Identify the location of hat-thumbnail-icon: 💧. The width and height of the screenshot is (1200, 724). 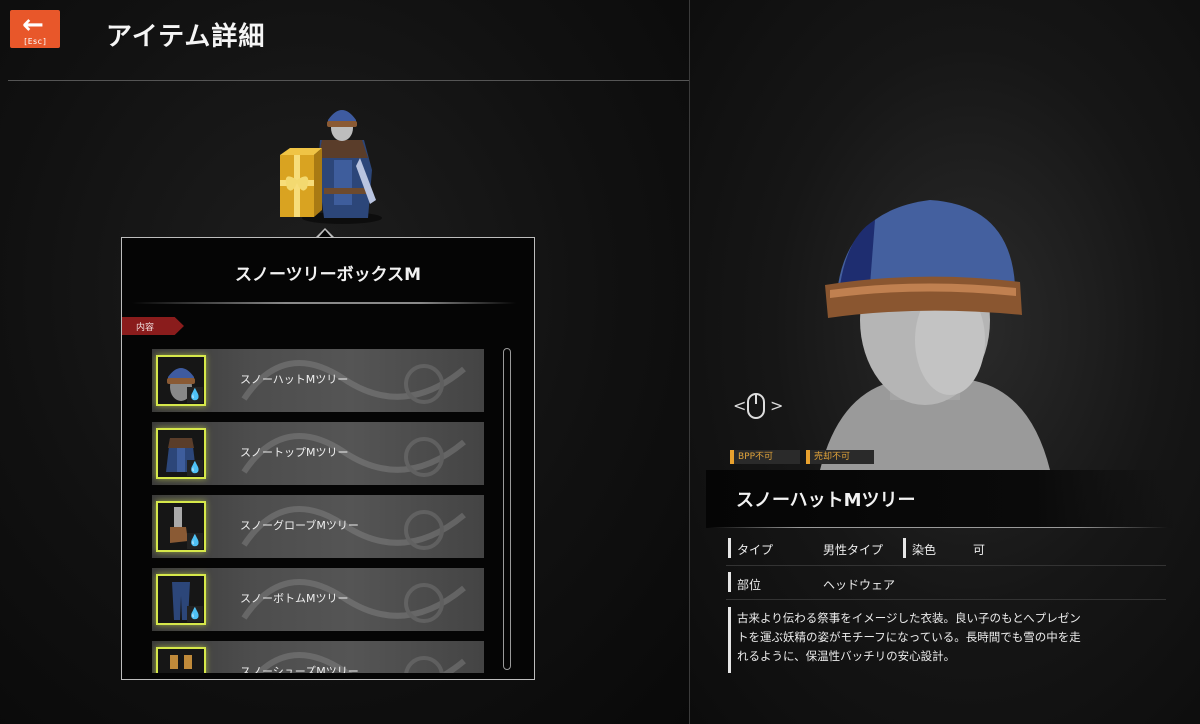
(181, 380).